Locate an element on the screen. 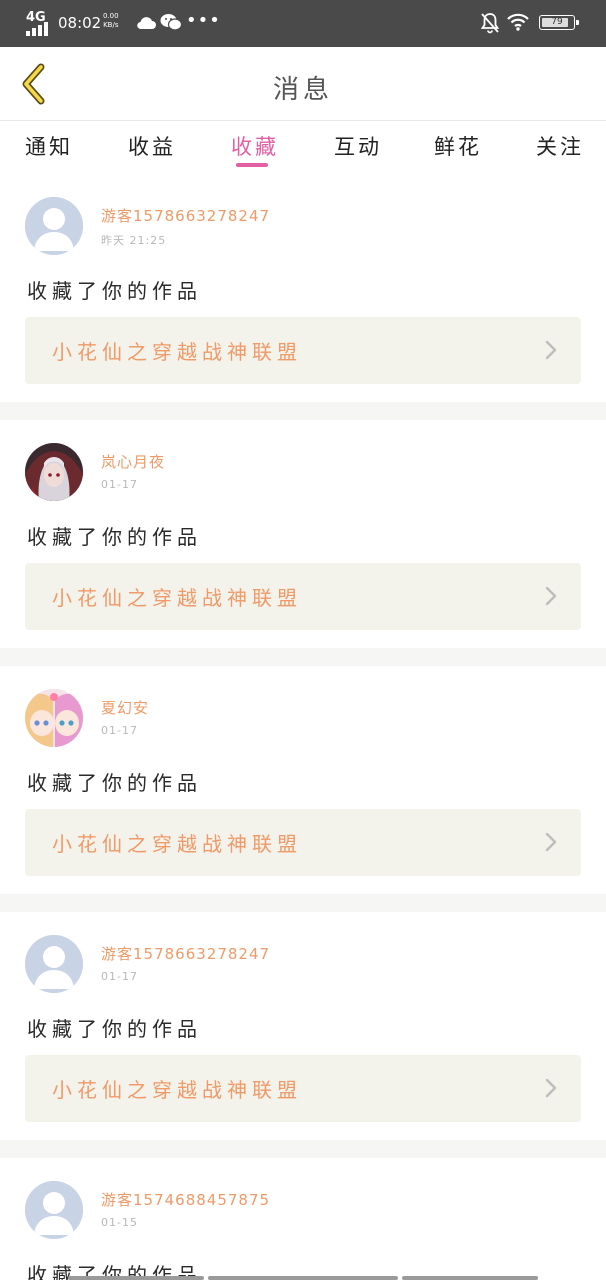  username: 游客1574688457875 is located at coordinates (185, 1199).